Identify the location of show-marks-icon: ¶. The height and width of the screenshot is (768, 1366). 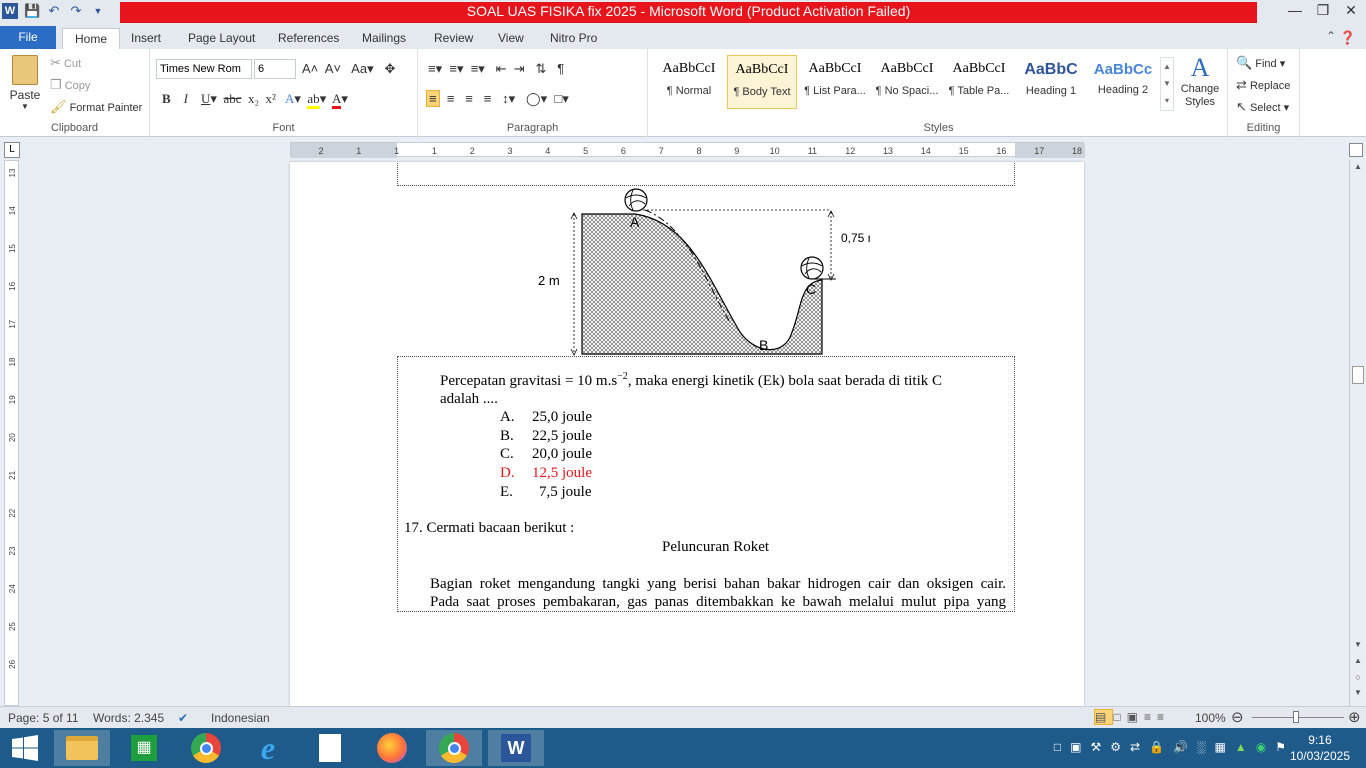
(560, 68).